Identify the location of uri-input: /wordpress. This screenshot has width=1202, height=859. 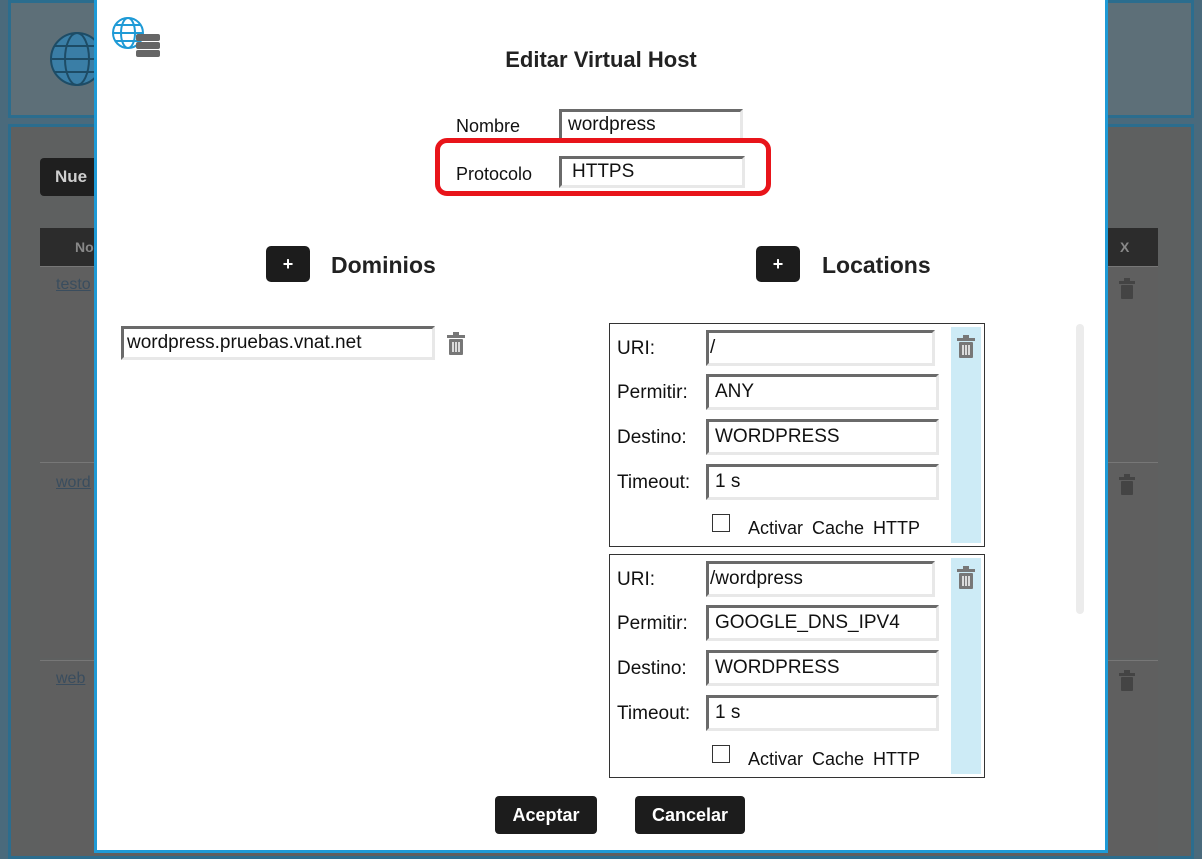
(820, 579).